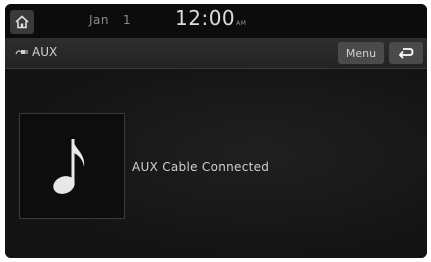  I want to click on clock-time: 12:00, so click(205, 18).